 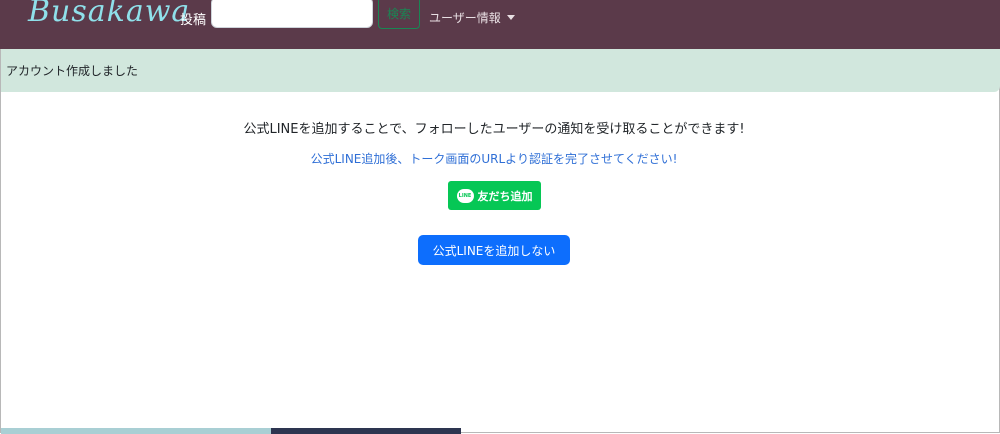 What do you see at coordinates (366, 431) in the screenshot?
I see `bottom-preview-strip-dark` at bounding box center [366, 431].